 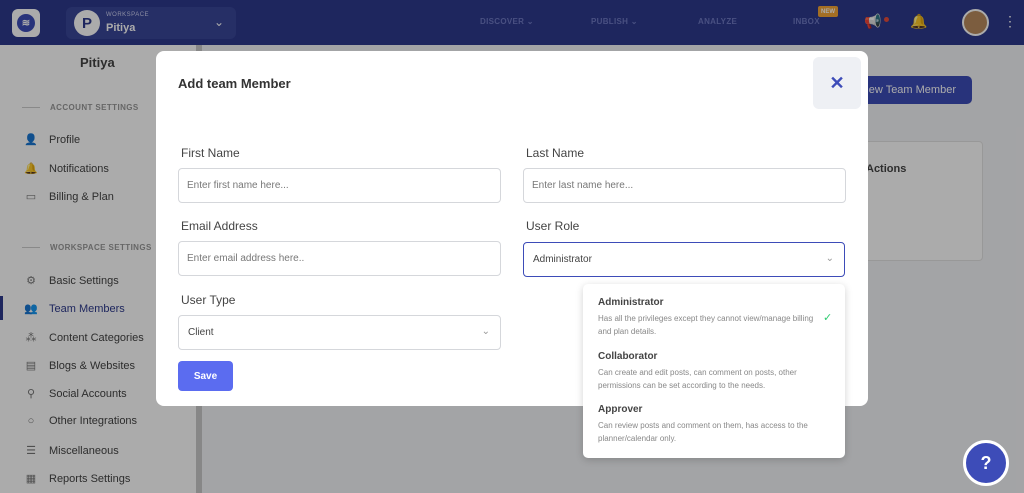 What do you see at coordinates (562, 259) in the screenshot?
I see `user-role-value: Administrator` at bounding box center [562, 259].